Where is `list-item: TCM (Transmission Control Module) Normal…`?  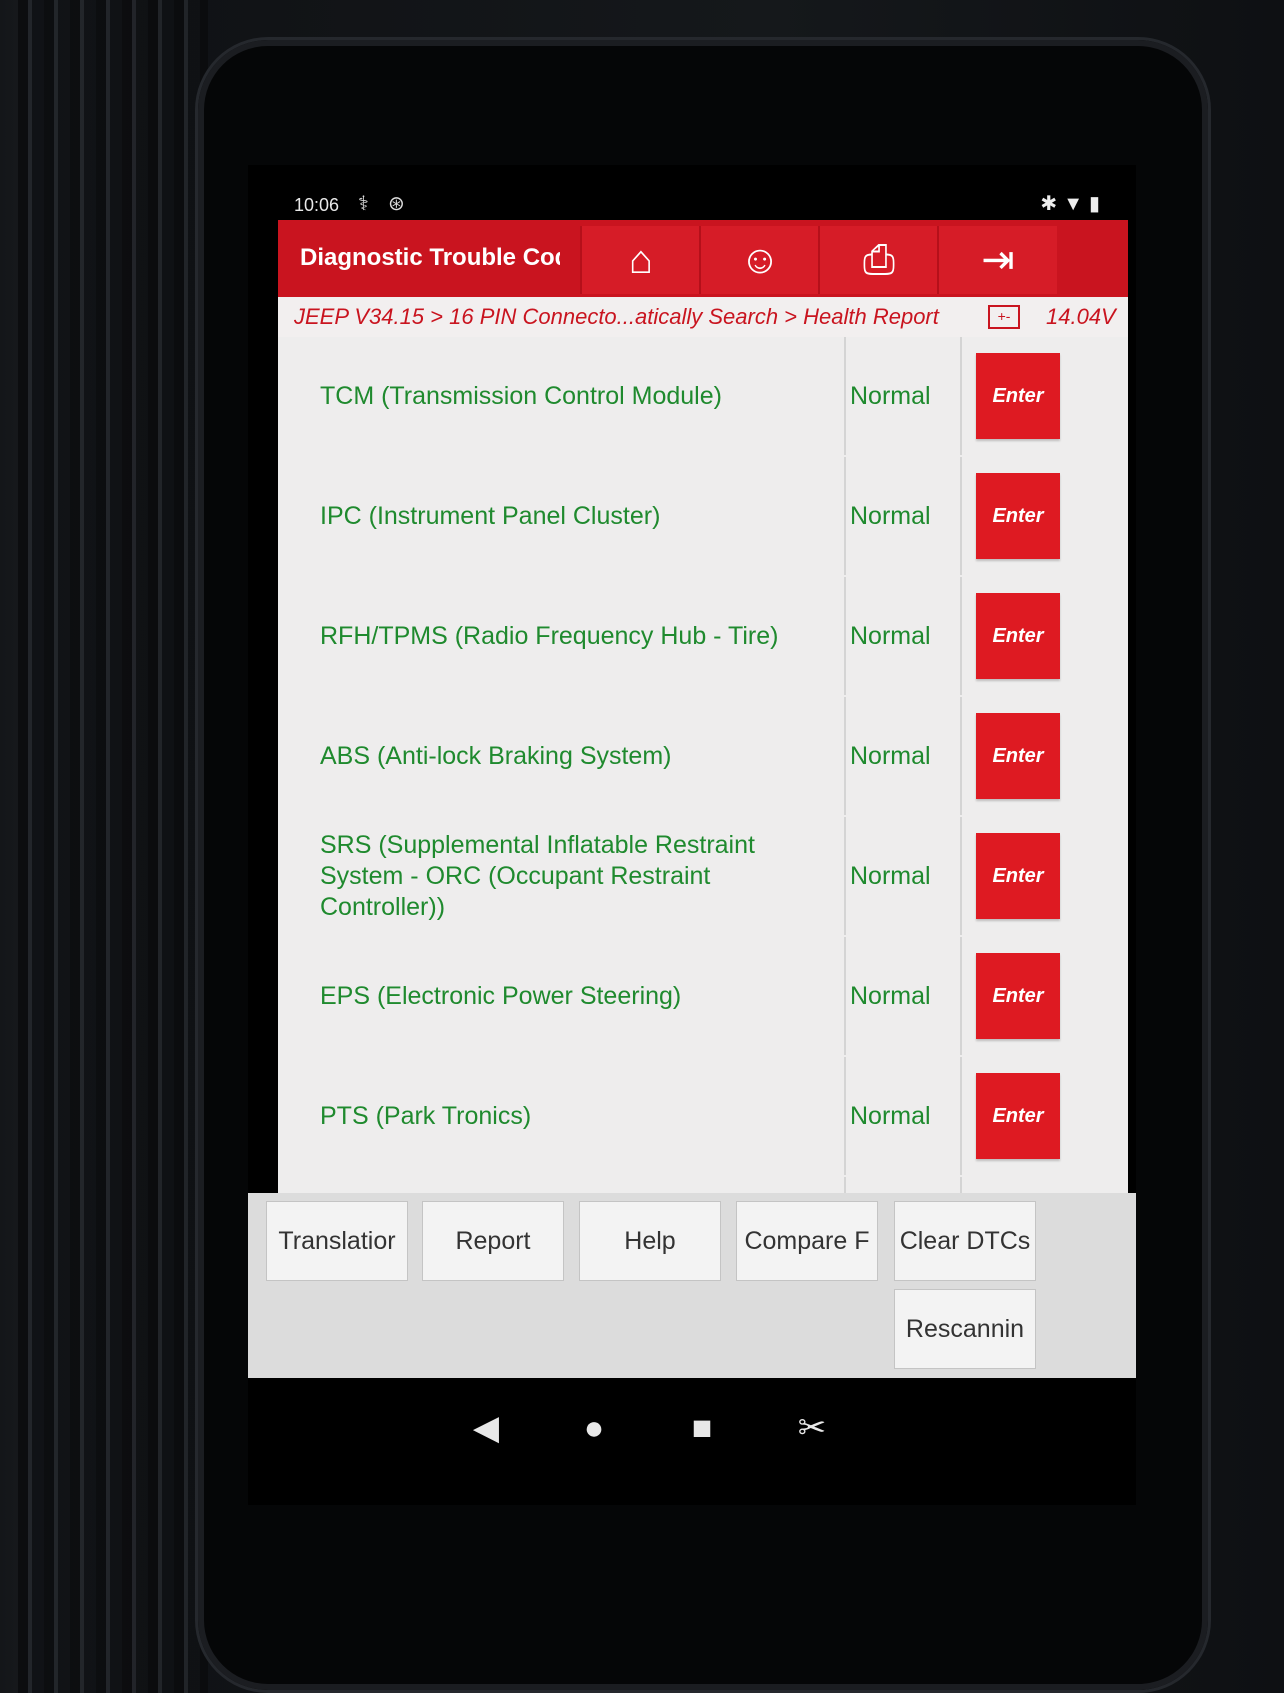 list-item: TCM (Transmission Control Module) Normal… is located at coordinates (703, 398).